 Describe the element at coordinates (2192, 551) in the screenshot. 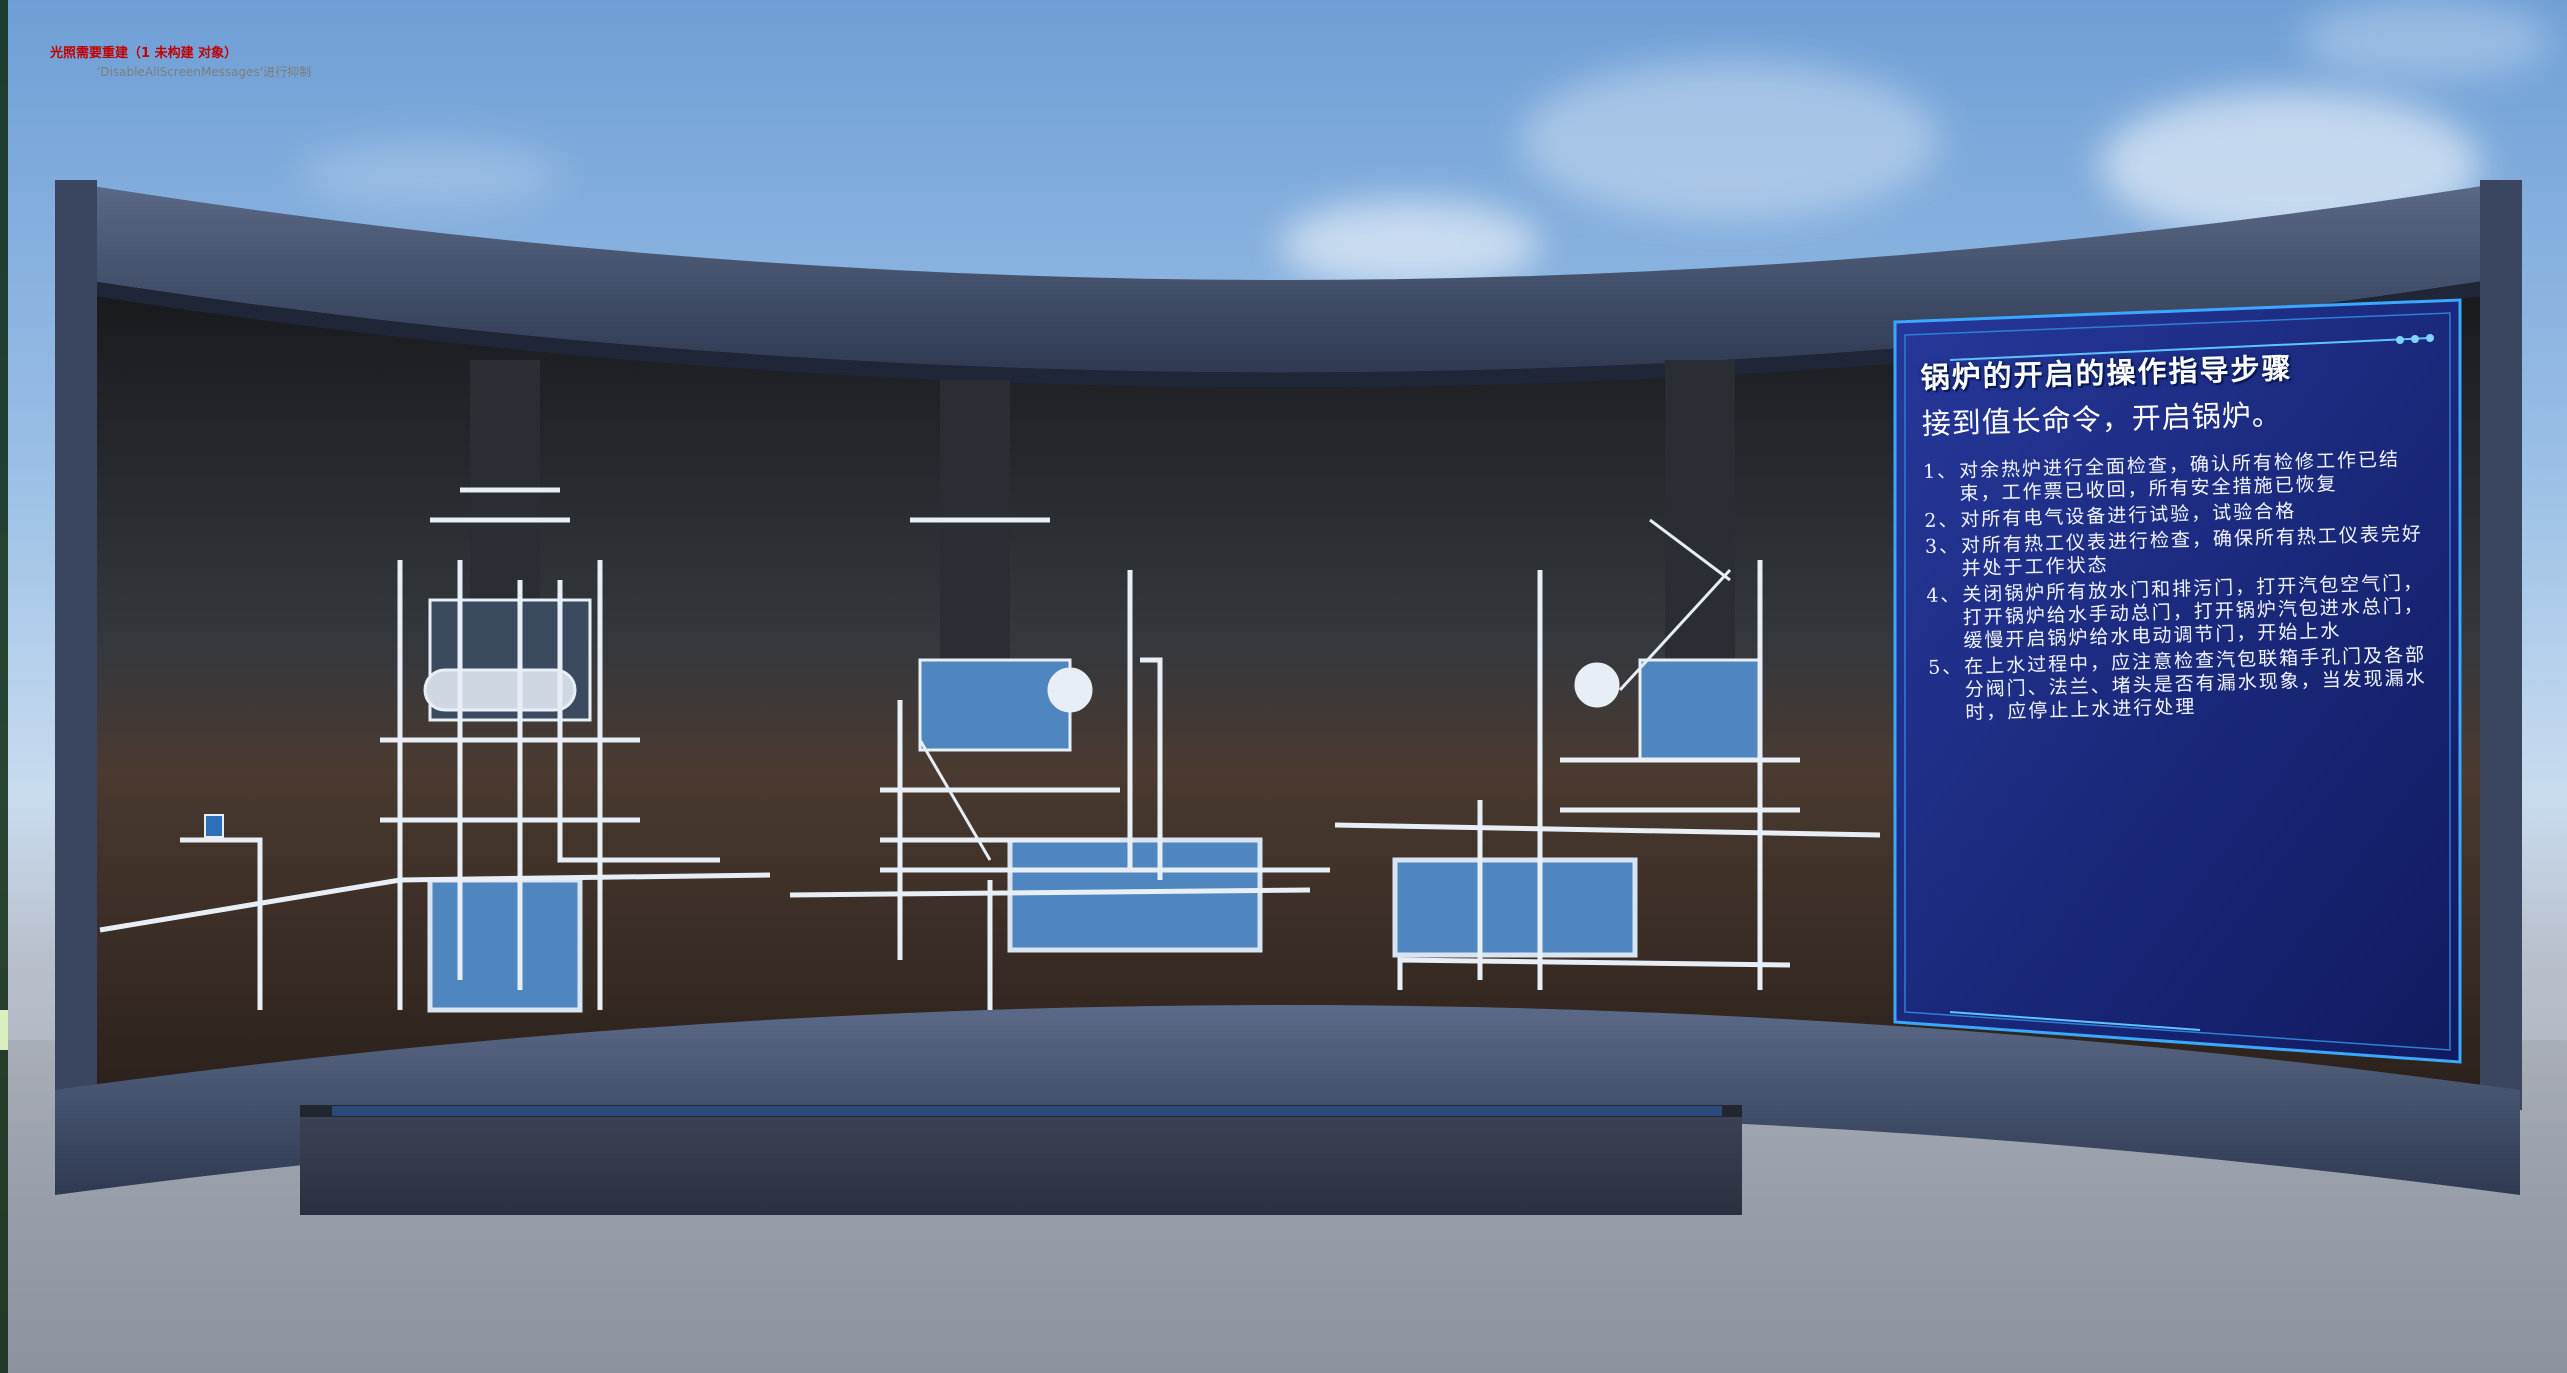

I see `step-text: 对所有热工仪表进行检查，确保所有热工仪表完好并处于工作状态` at that location.